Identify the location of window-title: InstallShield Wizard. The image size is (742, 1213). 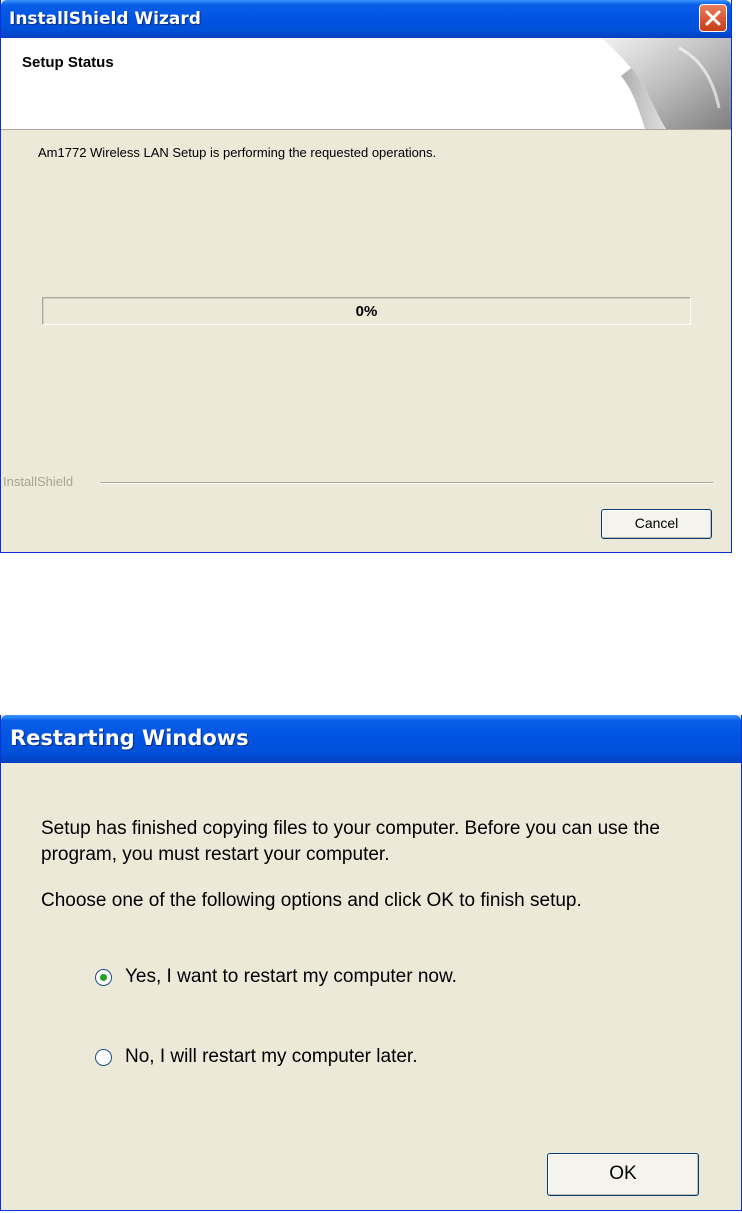
(105, 19).